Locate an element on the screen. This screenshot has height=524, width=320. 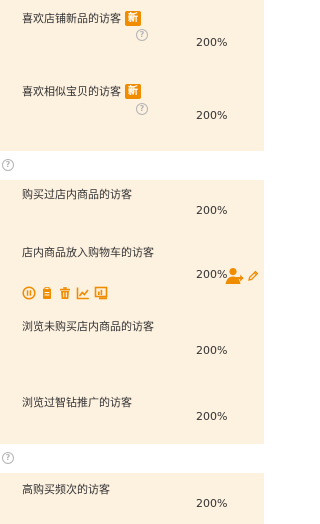
trash-icon is located at coordinates (65, 293).